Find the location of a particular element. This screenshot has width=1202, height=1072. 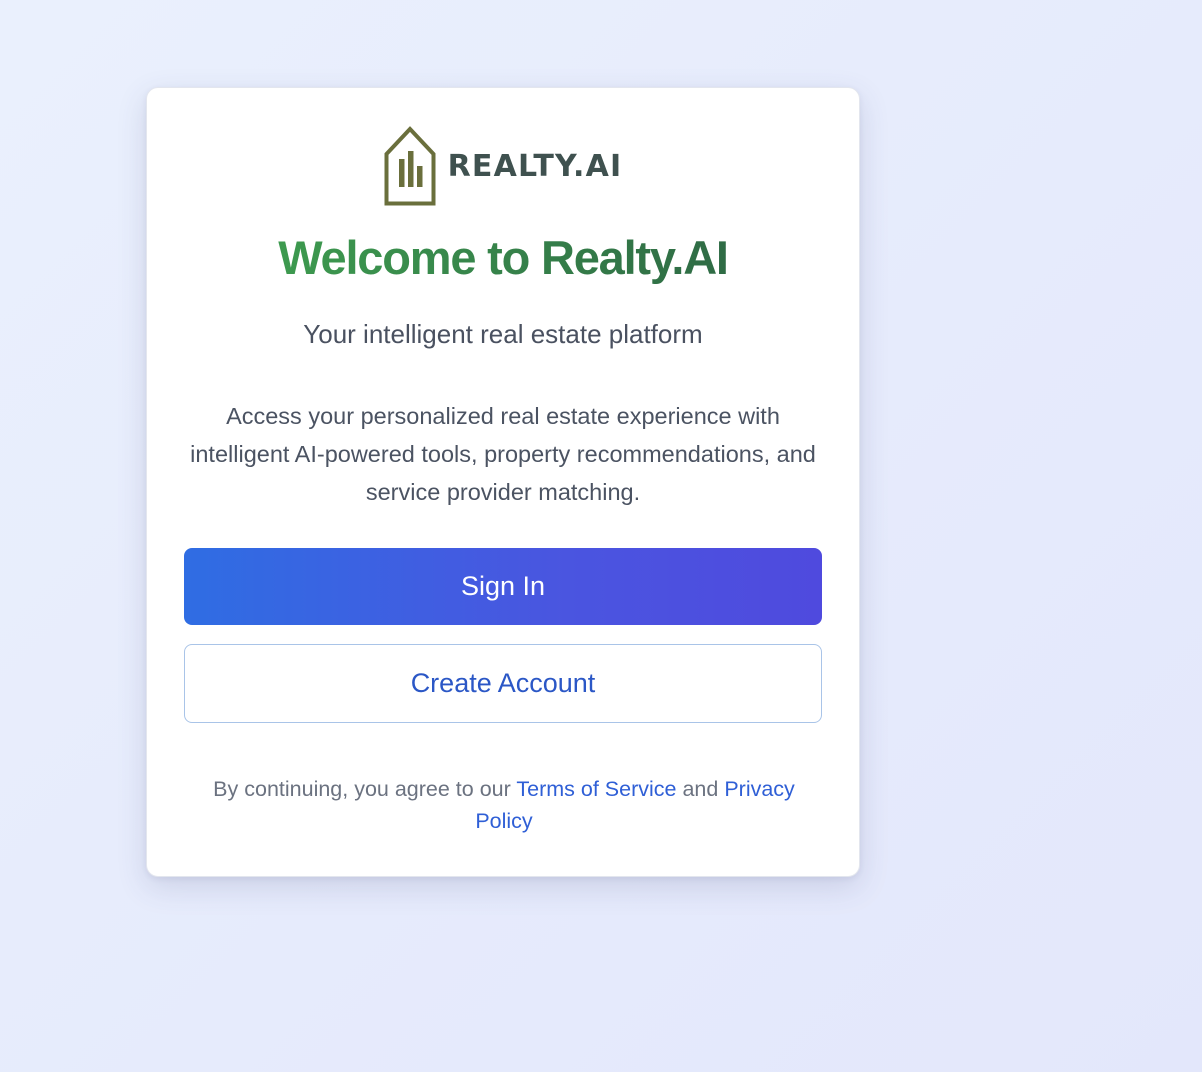

page-title: Welcome to Realty.AI is located at coordinates (503, 258).